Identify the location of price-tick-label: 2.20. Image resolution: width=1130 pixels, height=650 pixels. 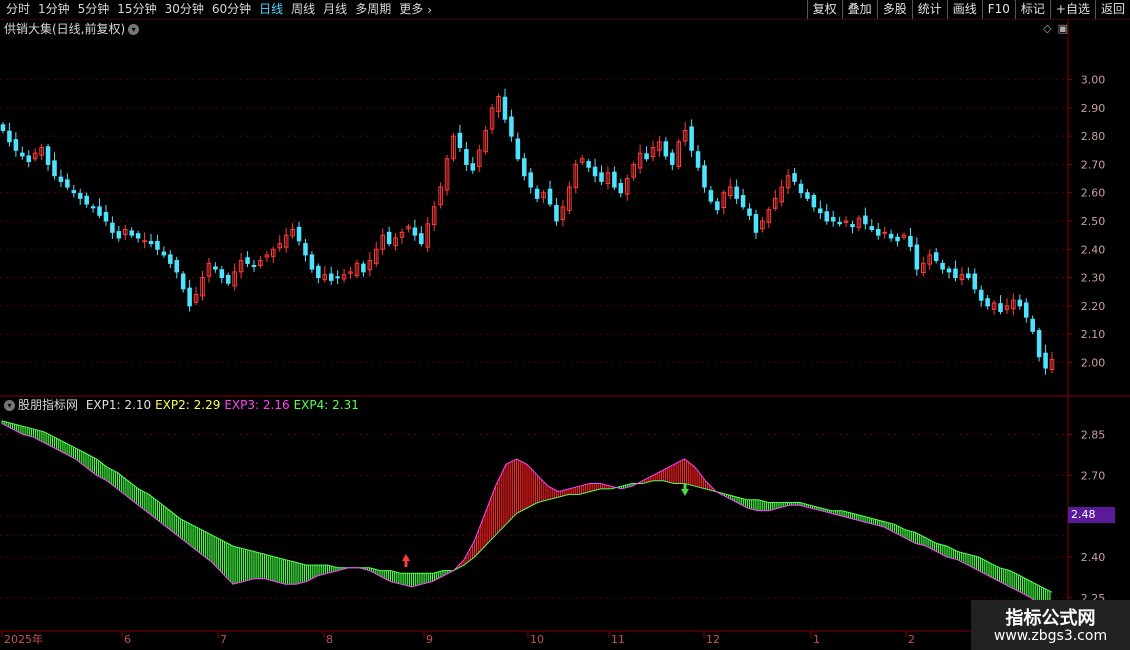
(1093, 306).